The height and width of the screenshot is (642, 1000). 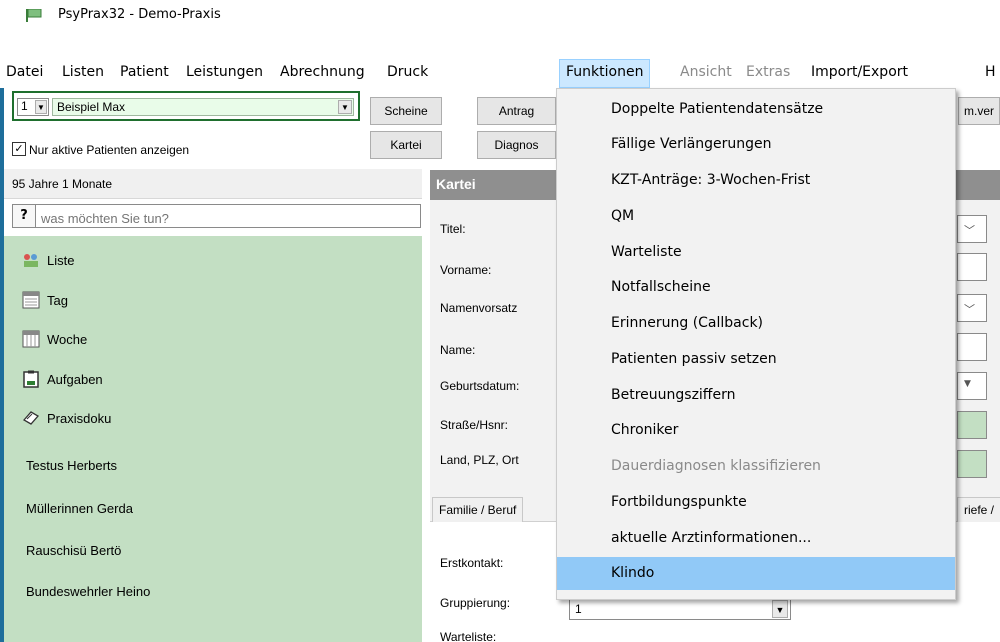 What do you see at coordinates (516, 111) in the screenshot?
I see `antrag-button: Antrag` at bounding box center [516, 111].